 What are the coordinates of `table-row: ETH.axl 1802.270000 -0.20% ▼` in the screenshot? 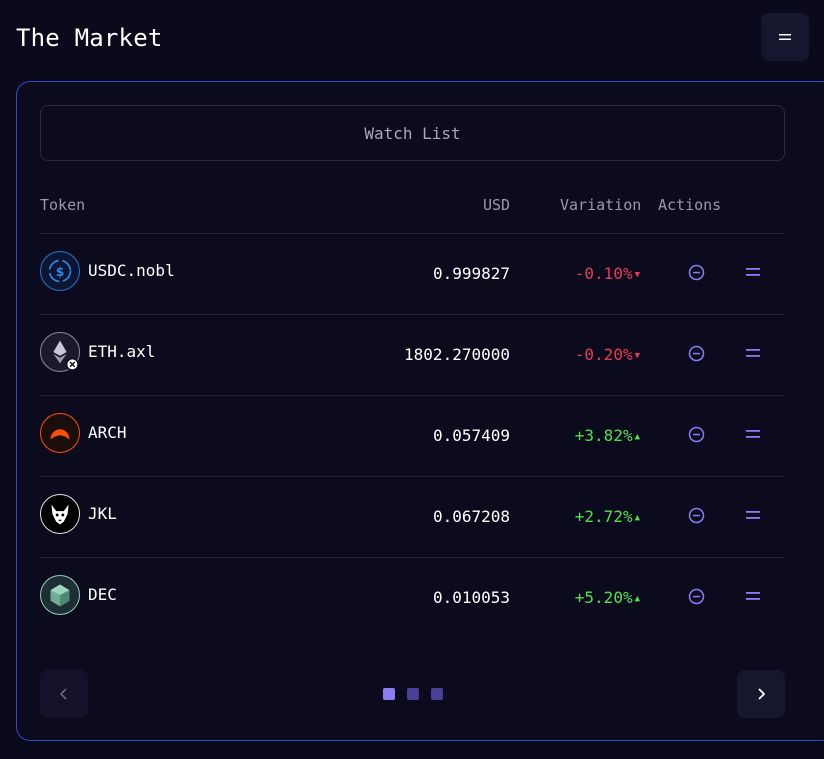 It's located at (412, 355).